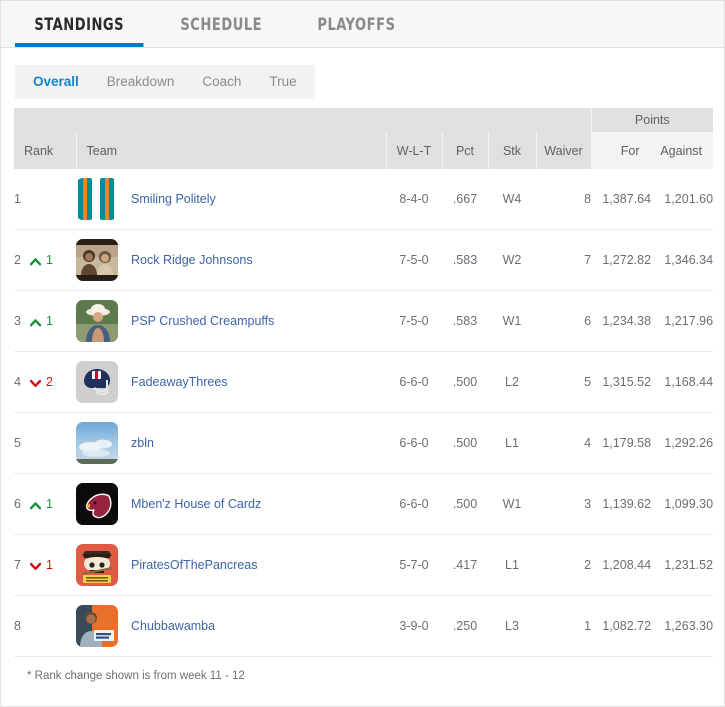  What do you see at coordinates (142, 443) in the screenshot?
I see `team-name-link: zbln` at bounding box center [142, 443].